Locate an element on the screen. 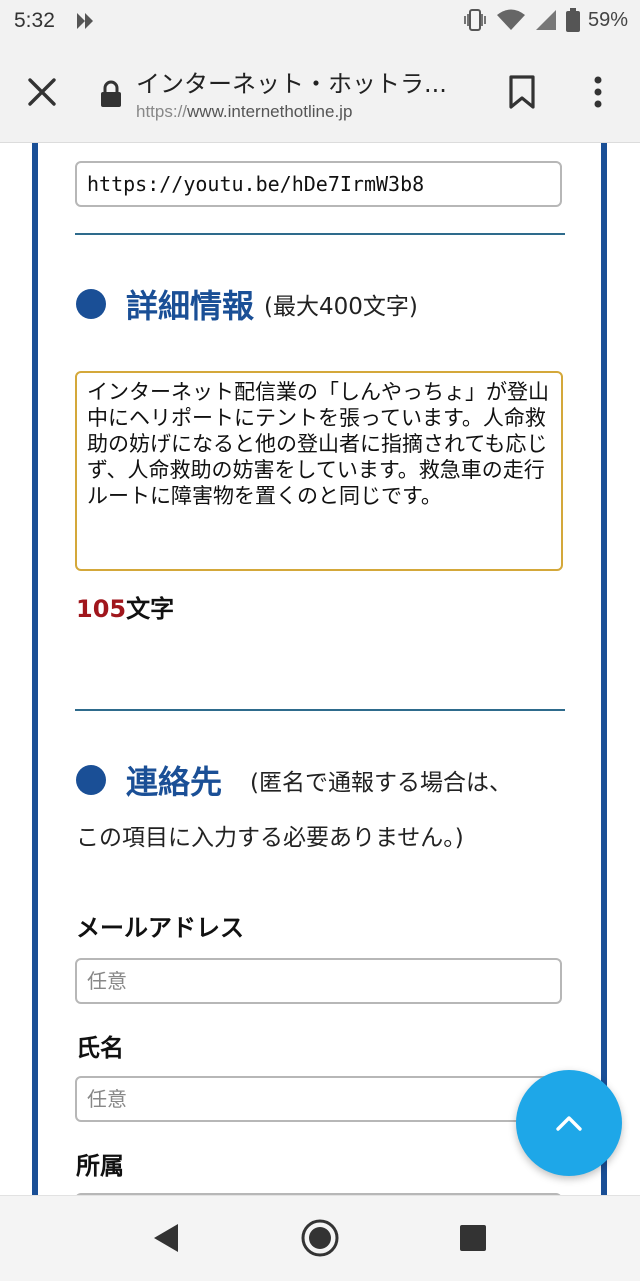  details-note: (最大400文字) is located at coordinates (341, 307).